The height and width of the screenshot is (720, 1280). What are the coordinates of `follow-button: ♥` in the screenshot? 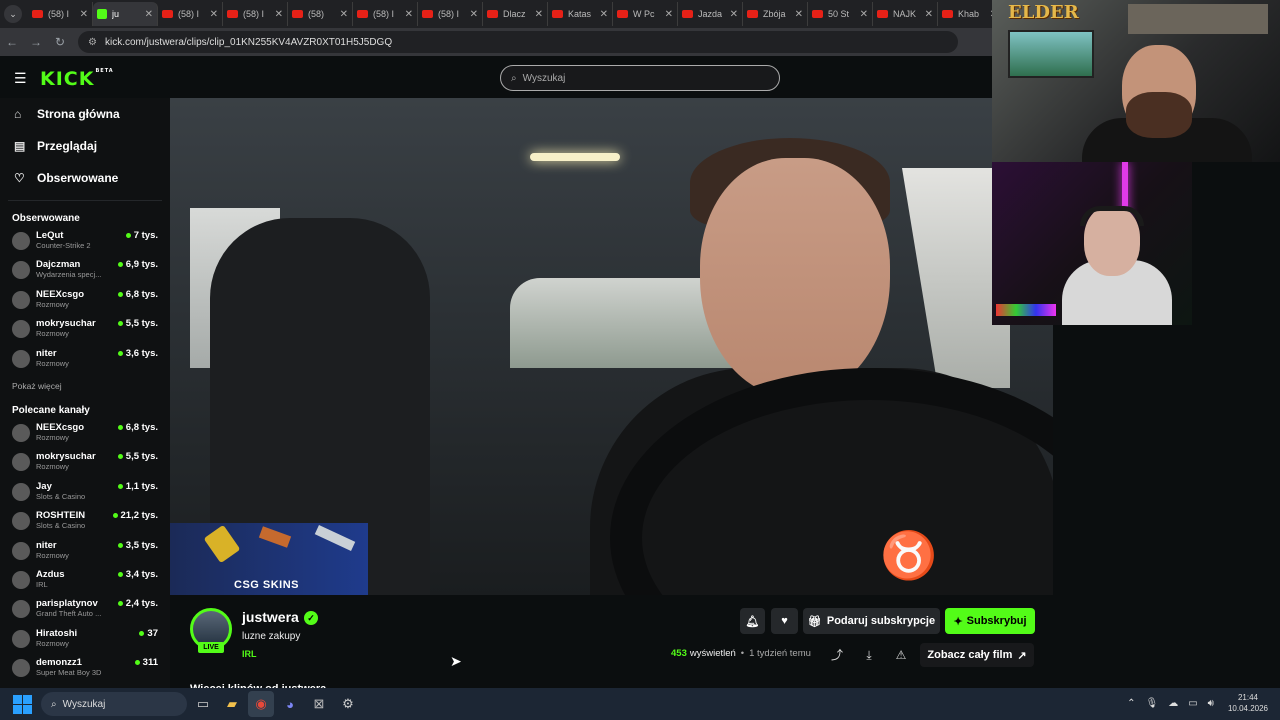 It's located at (784, 621).